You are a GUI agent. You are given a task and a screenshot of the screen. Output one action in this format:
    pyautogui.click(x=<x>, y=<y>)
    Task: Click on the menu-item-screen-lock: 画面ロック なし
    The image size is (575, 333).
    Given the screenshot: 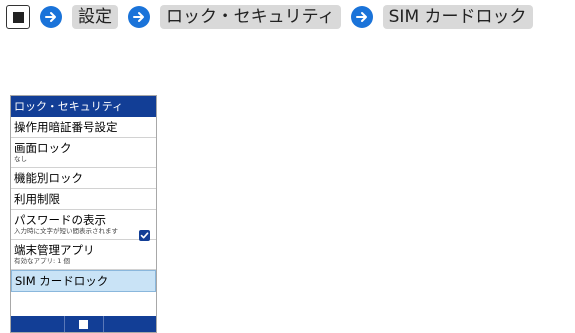 What is the action you would take?
    pyautogui.click(x=83, y=153)
    